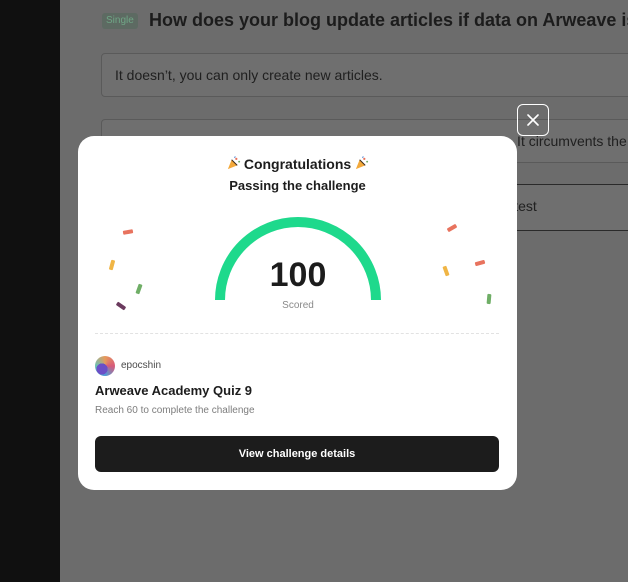 The width and height of the screenshot is (628, 582). I want to click on divider, so click(297, 333).